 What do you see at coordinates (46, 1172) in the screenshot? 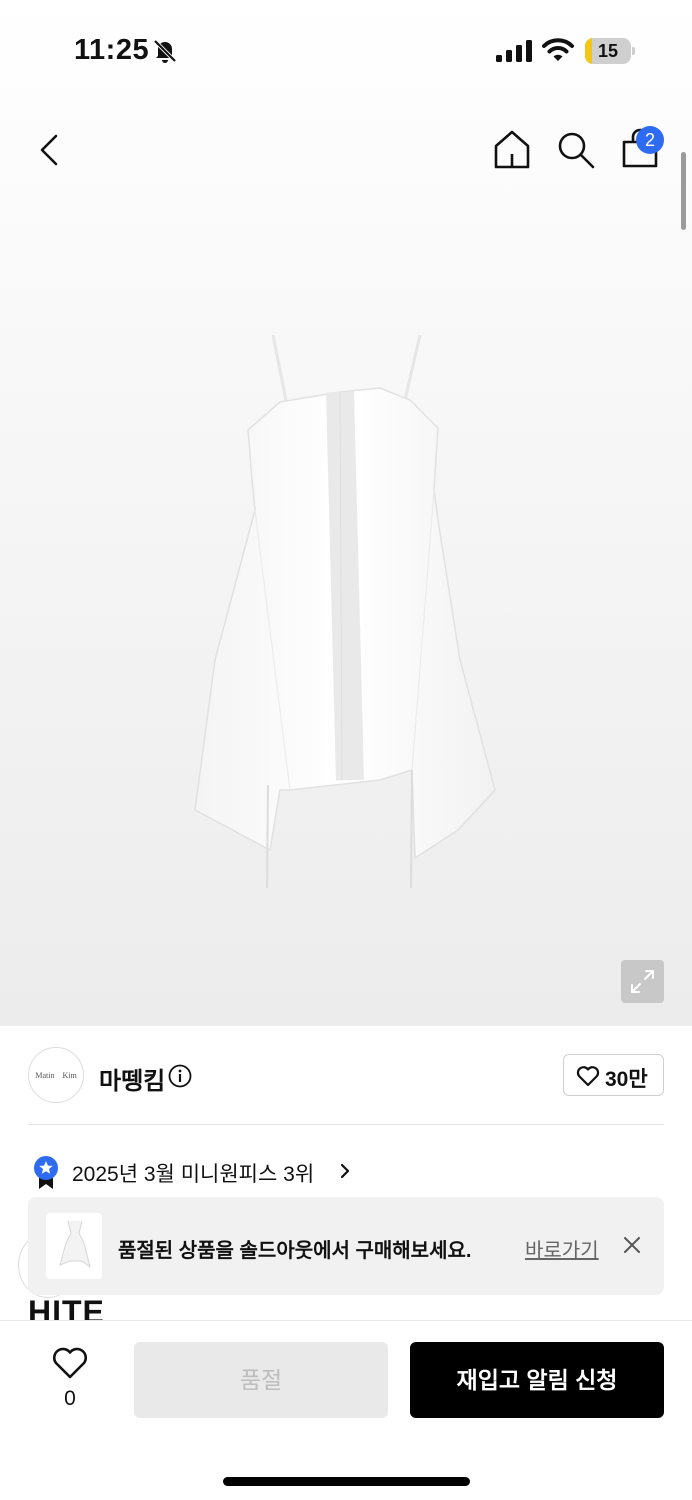
I see `ranking-badge-icon` at bounding box center [46, 1172].